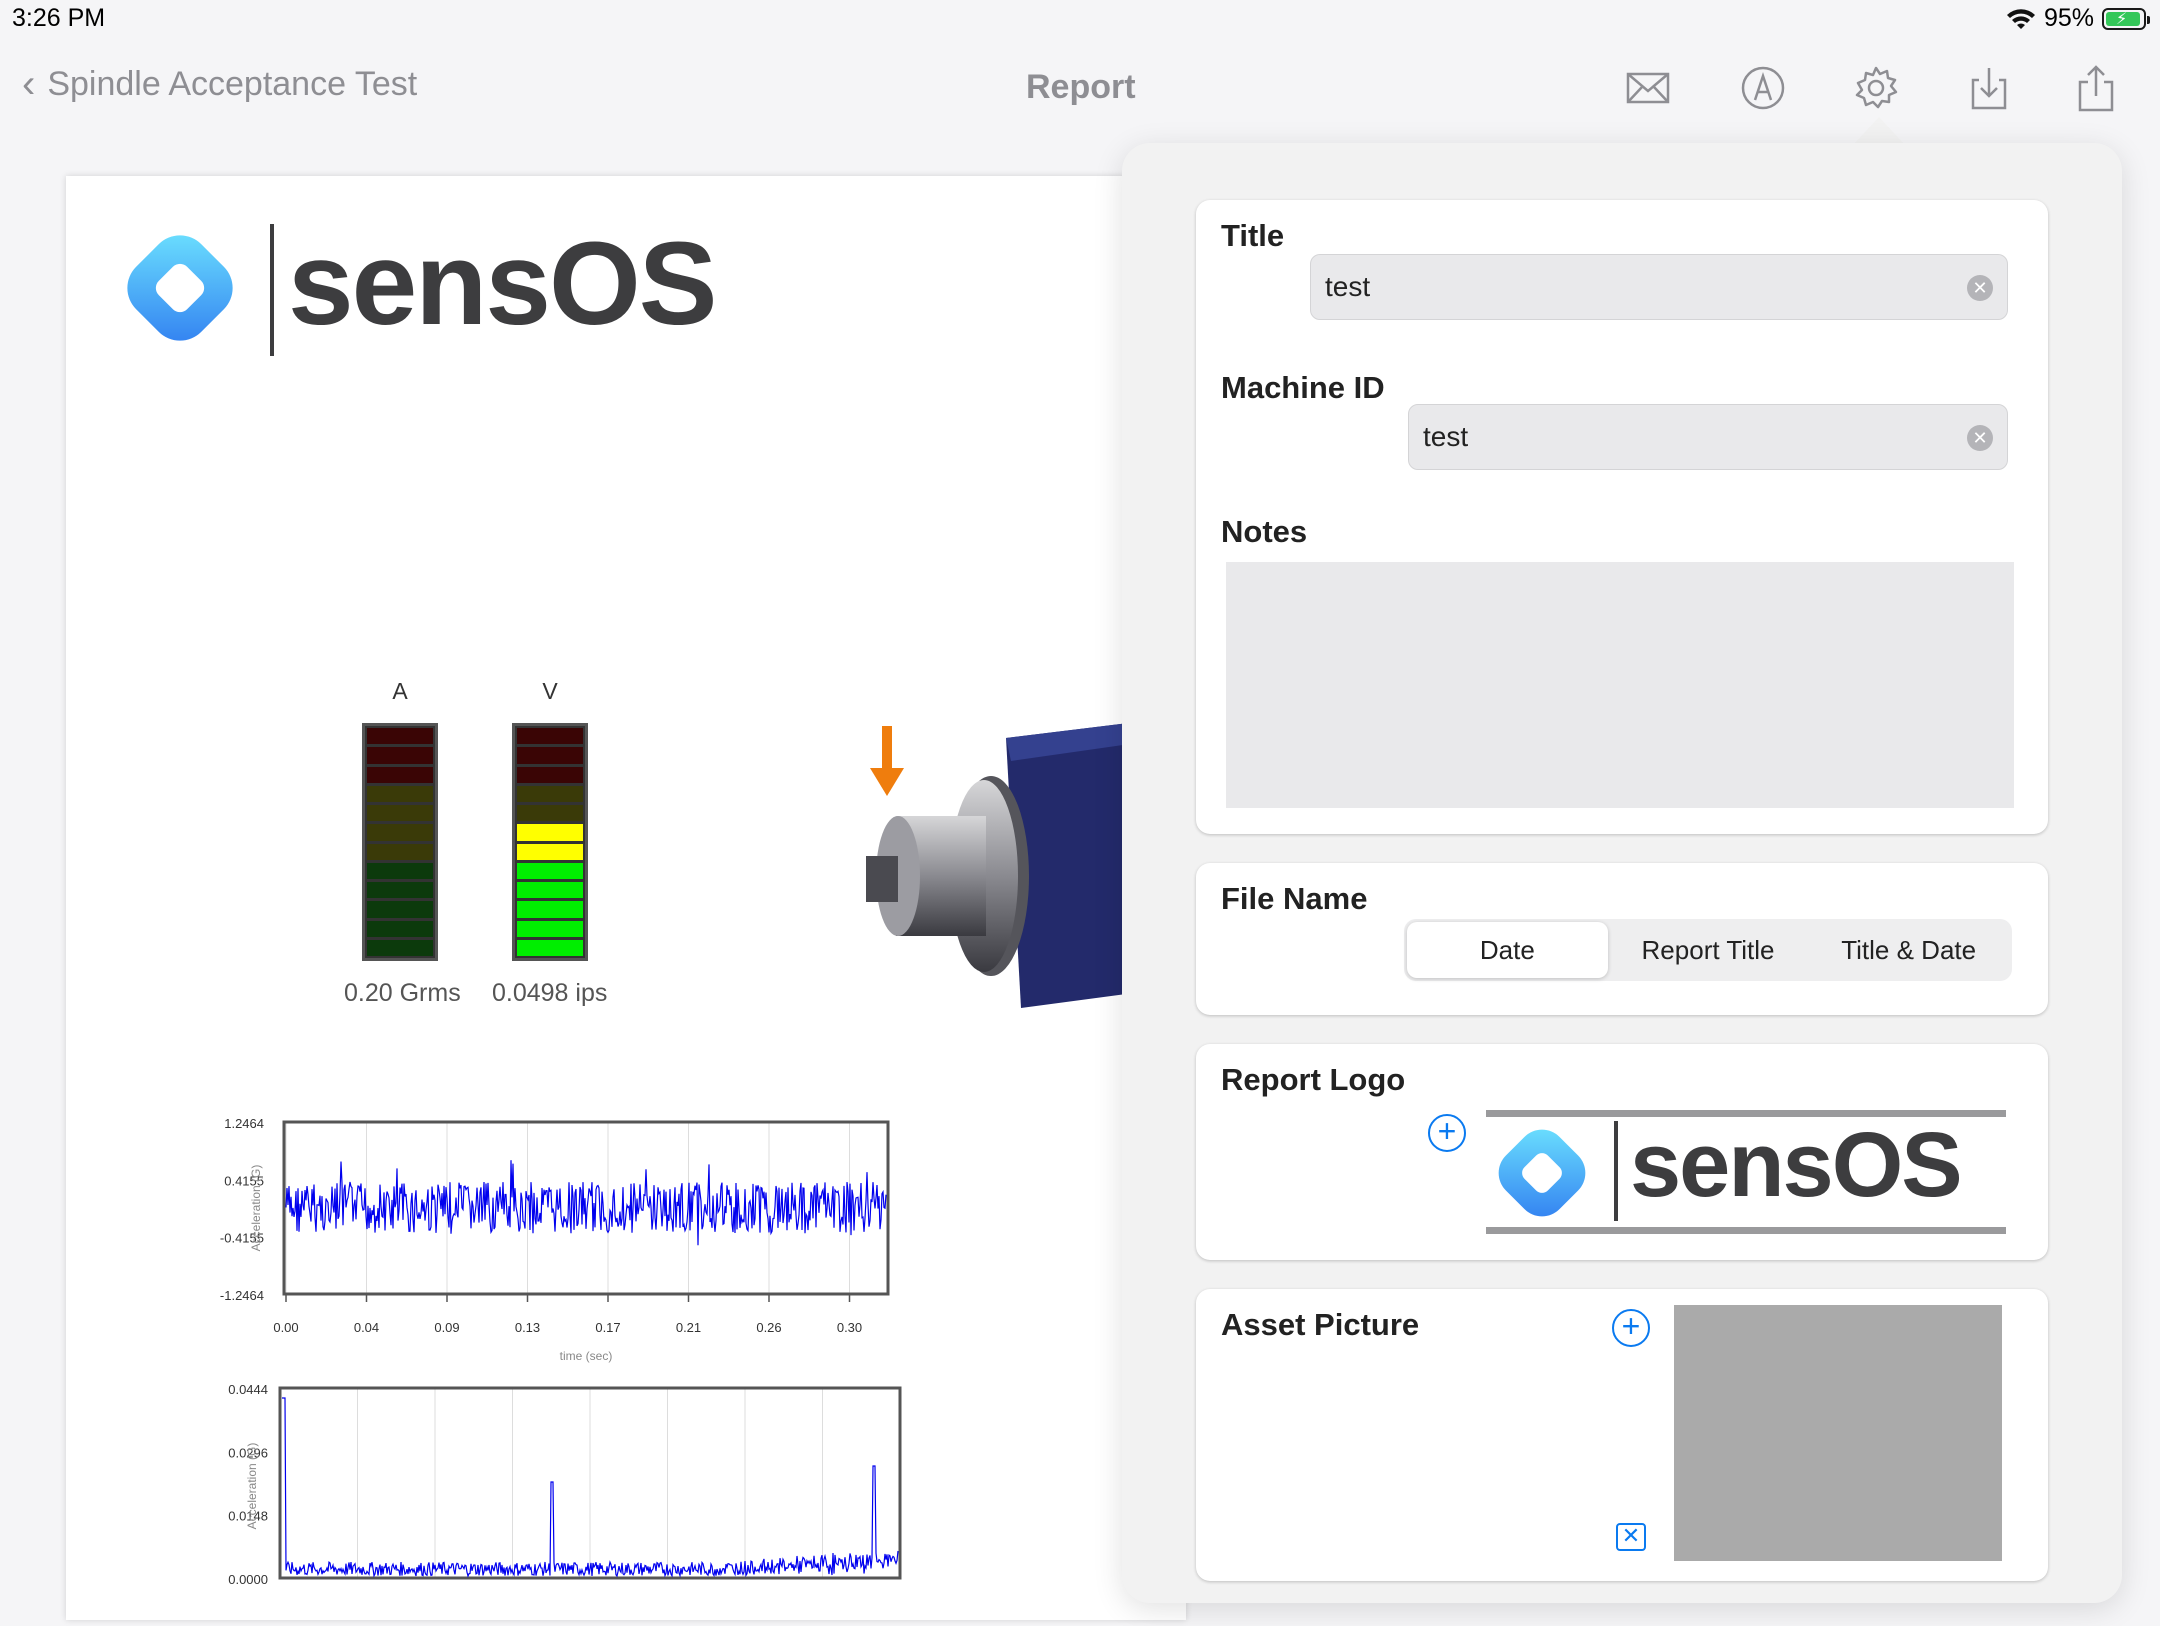 This screenshot has height=1626, width=2160. I want to click on logo-preview-divider, so click(1616, 1171).